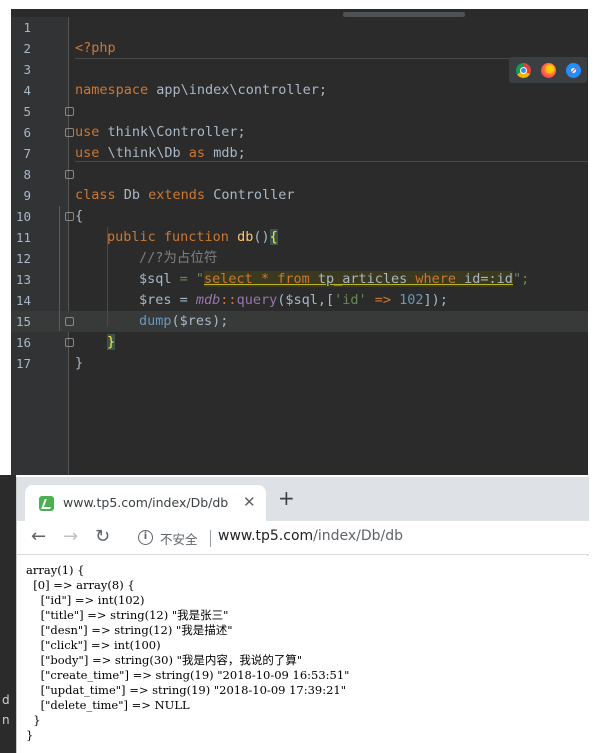 This screenshot has width=599, height=753. I want to click on dump-output-line: ["body"] => string(30) "我是内容，我说的了算", so click(164, 660).